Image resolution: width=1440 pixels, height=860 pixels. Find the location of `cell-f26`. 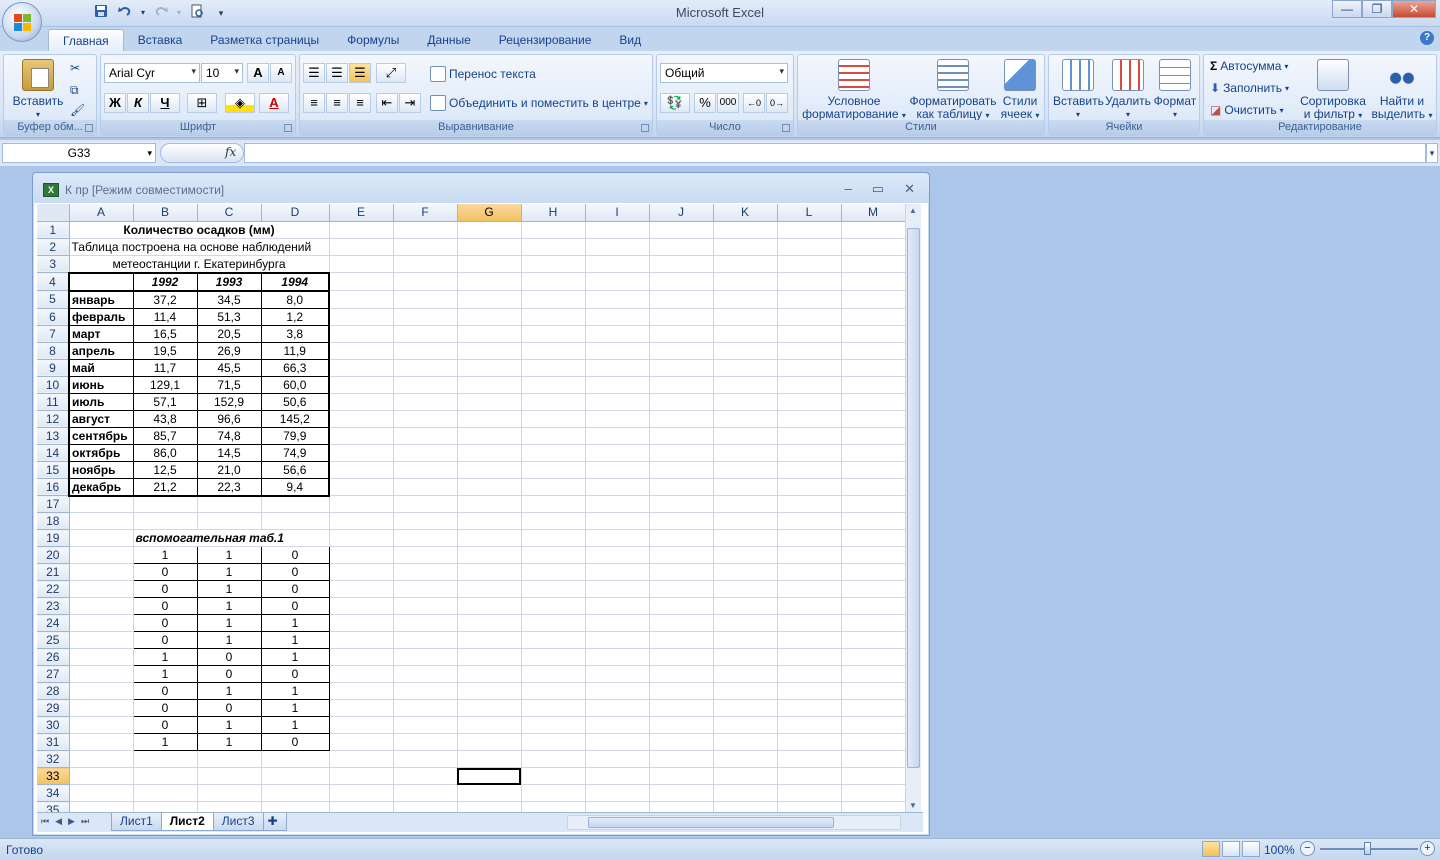

cell-f26 is located at coordinates (425, 657).